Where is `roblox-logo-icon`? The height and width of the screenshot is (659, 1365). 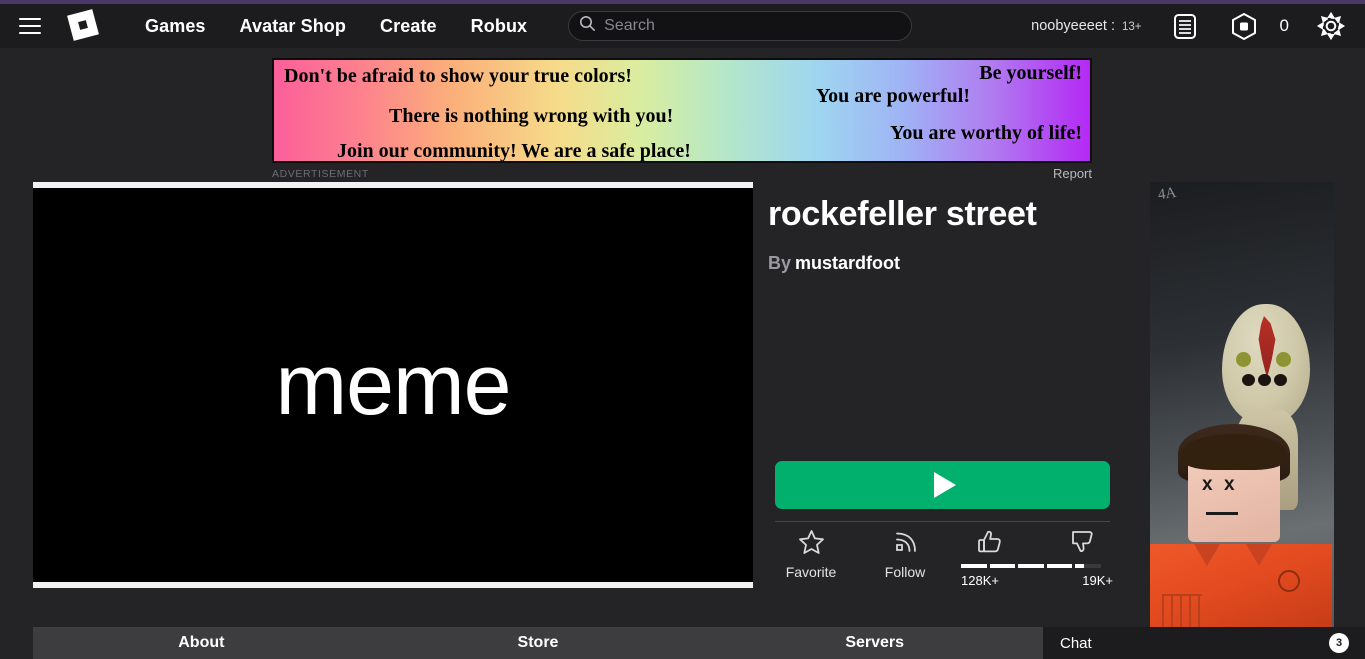
roblox-logo-icon is located at coordinates (83, 25).